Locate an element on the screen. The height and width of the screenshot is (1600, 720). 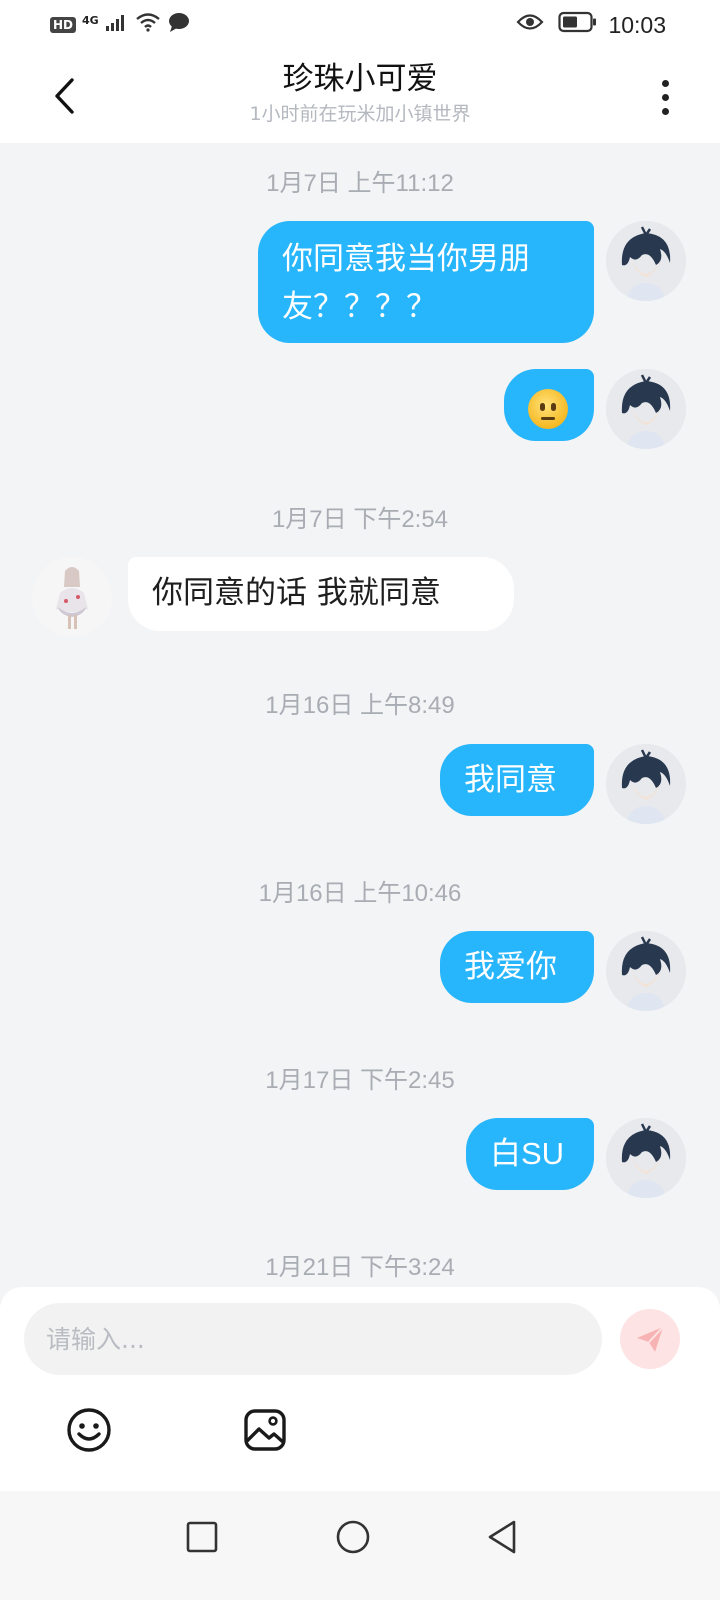
emoji-button is located at coordinates (89, 1430).